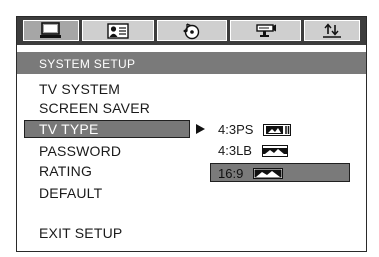 The width and height of the screenshot is (379, 257). I want to click on tab-audio, so click(192, 30).